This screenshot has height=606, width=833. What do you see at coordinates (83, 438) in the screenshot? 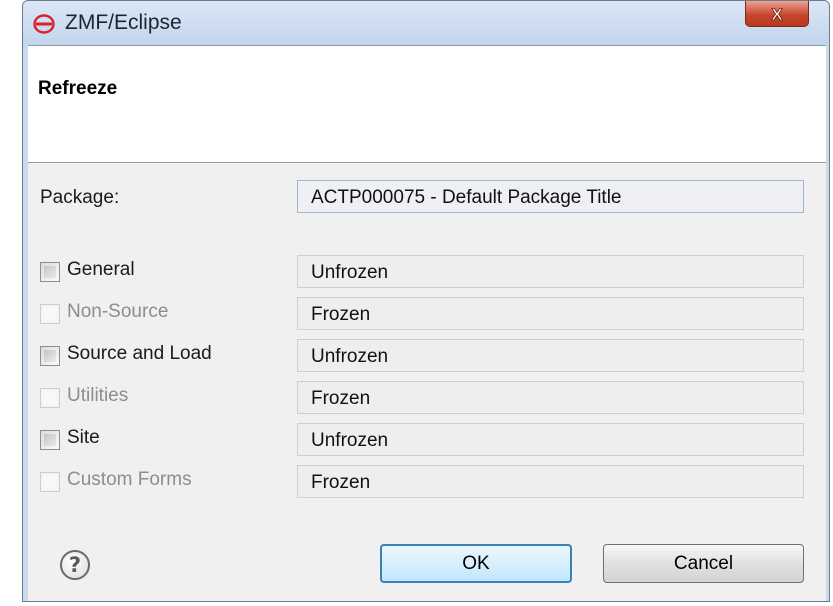
I see `component-label: Site` at bounding box center [83, 438].